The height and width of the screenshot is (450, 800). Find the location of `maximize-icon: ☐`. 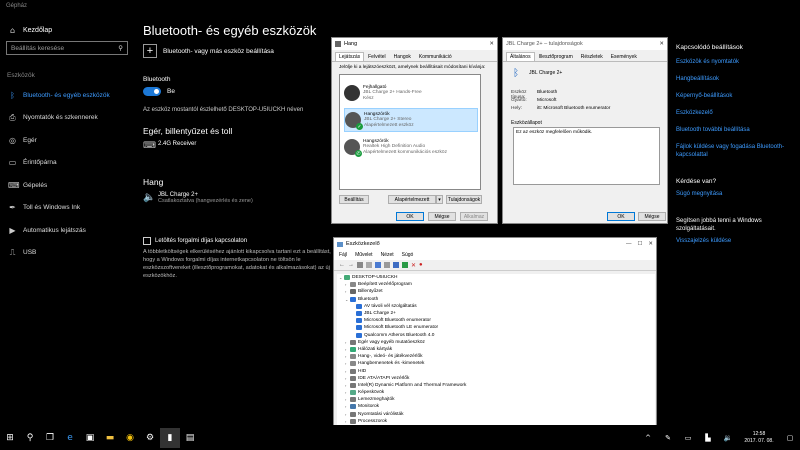

maximize-icon: ☐ is located at coordinates (639, 244).